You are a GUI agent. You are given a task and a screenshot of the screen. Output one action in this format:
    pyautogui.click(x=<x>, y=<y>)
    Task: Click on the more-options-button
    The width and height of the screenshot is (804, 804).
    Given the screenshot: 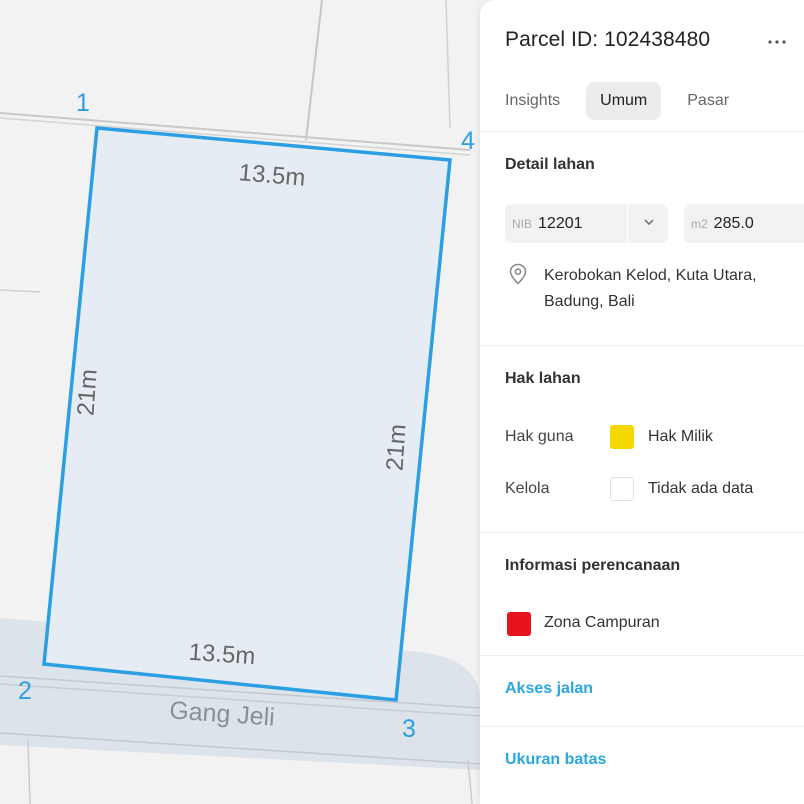 What is the action you would take?
    pyautogui.click(x=777, y=42)
    